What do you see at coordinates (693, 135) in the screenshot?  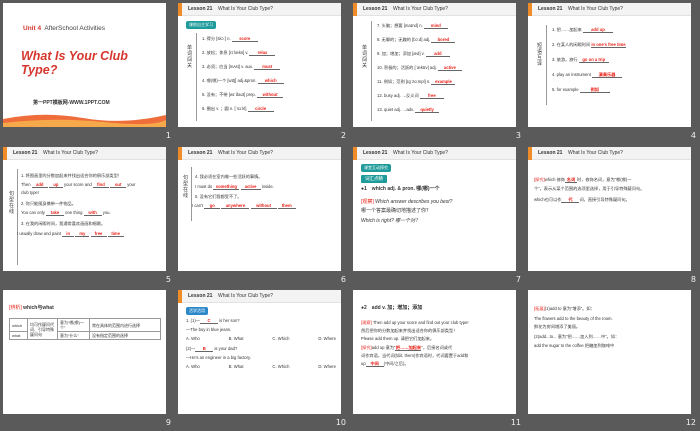 I see `slide-number: 4` at bounding box center [693, 135].